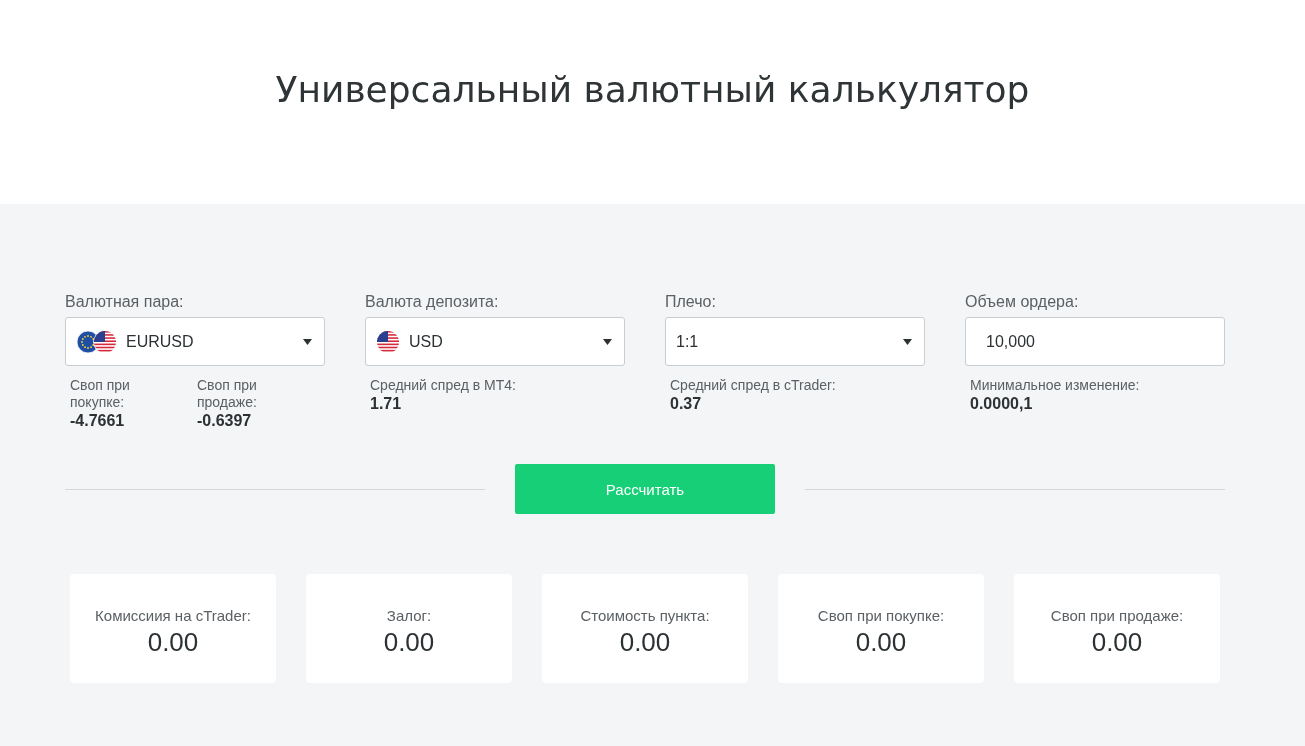  I want to click on info-label: Средний спред в cTrader:, so click(753, 385).